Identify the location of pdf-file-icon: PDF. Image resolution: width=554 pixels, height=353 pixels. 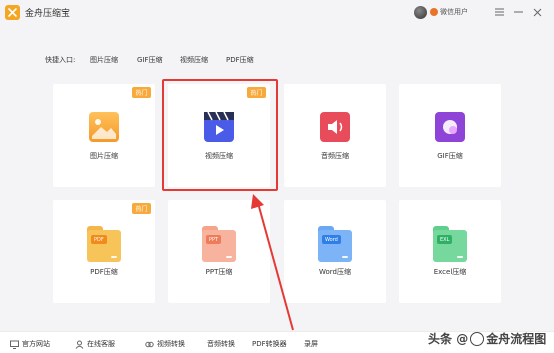
(104, 244).